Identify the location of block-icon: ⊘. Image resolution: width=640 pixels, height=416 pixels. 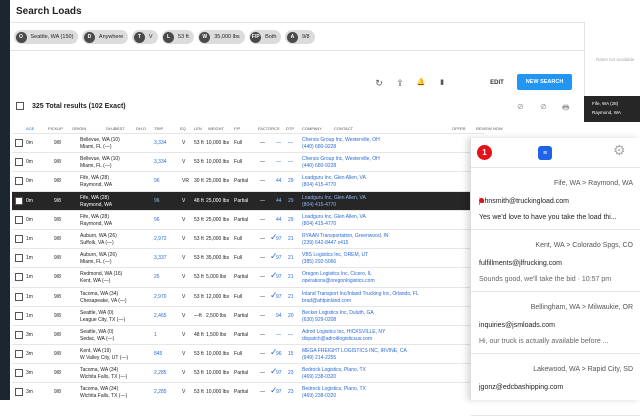
(543, 106).